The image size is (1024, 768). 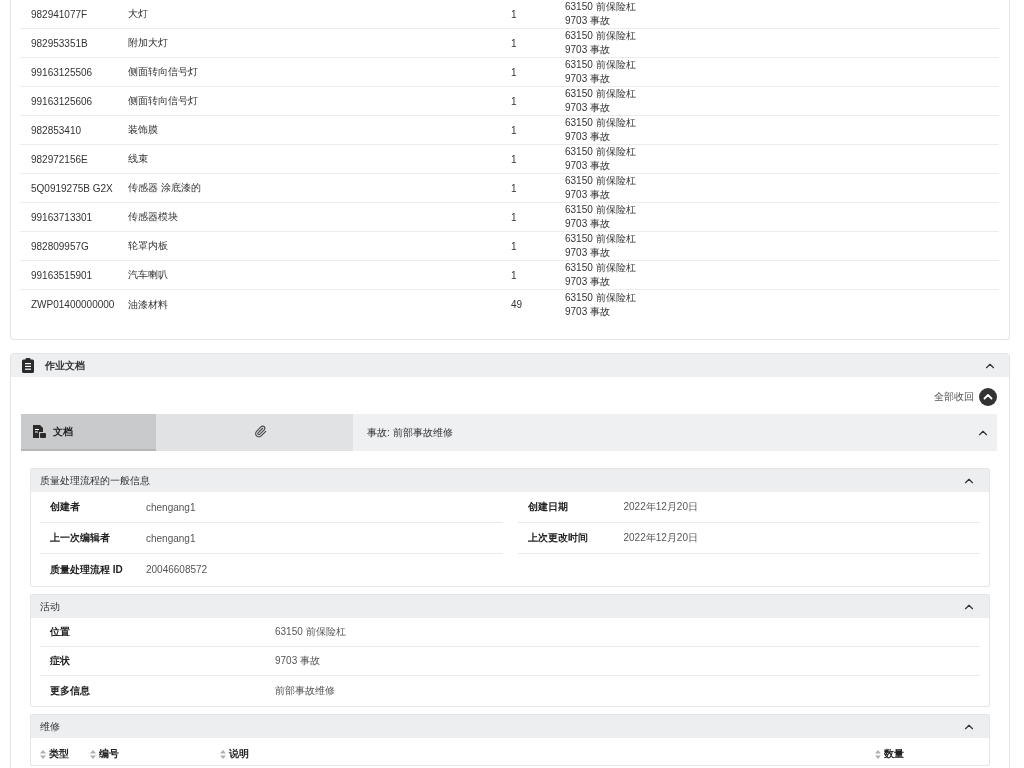 I want to click on column-header: 说明, so click(x=234, y=754).